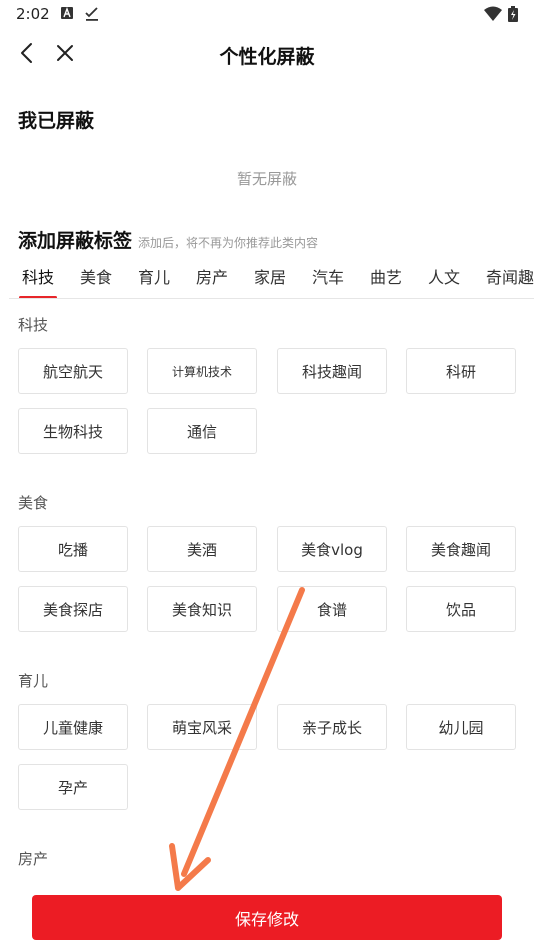 This screenshot has height=950, width=534. I want to click on tag-chip: 美食趣闻, so click(461, 549).